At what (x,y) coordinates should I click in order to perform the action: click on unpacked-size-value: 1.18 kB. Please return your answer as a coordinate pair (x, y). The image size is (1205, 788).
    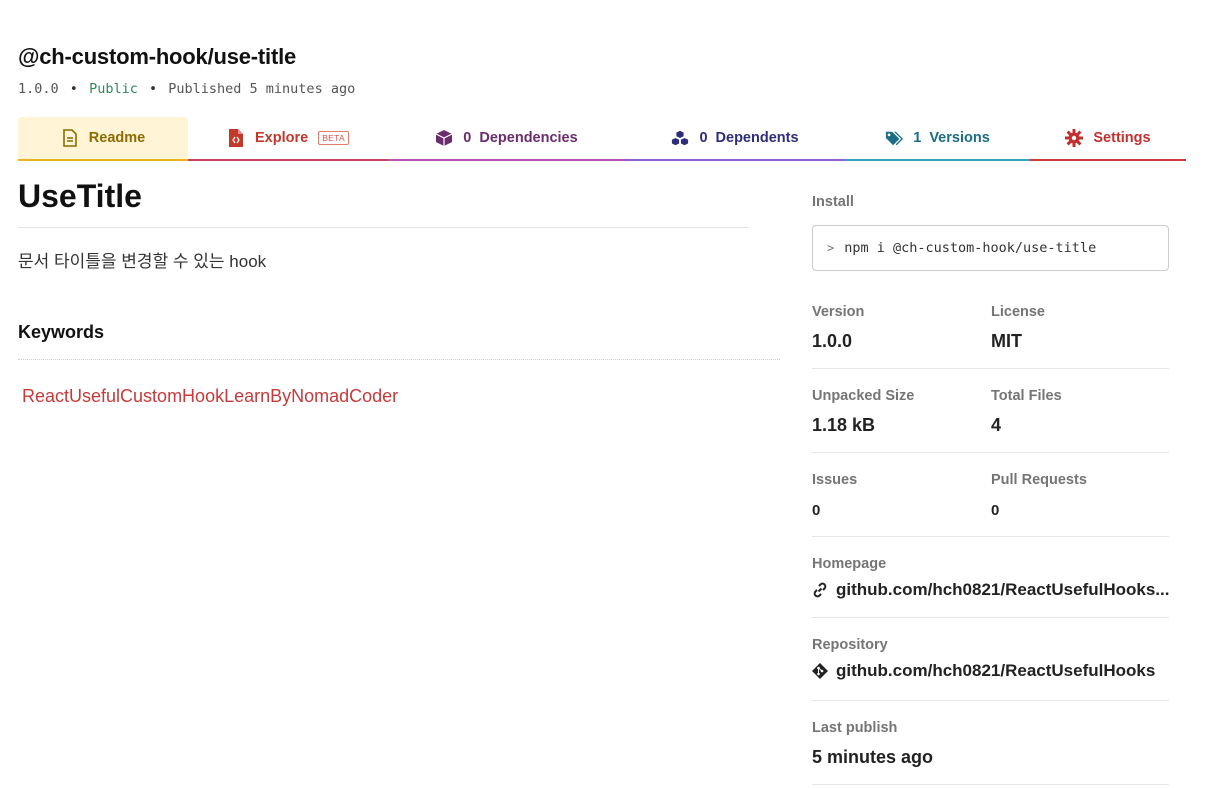
    Looking at the image, I should click on (844, 425).